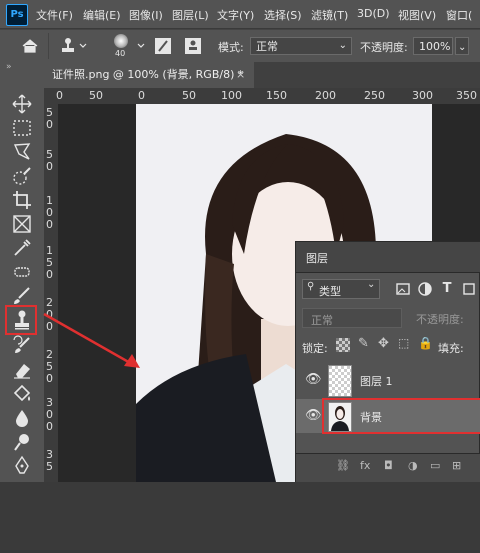 This screenshot has width=480, height=553. What do you see at coordinates (22, 442) in the screenshot?
I see `dodge-tool-icon` at bounding box center [22, 442].